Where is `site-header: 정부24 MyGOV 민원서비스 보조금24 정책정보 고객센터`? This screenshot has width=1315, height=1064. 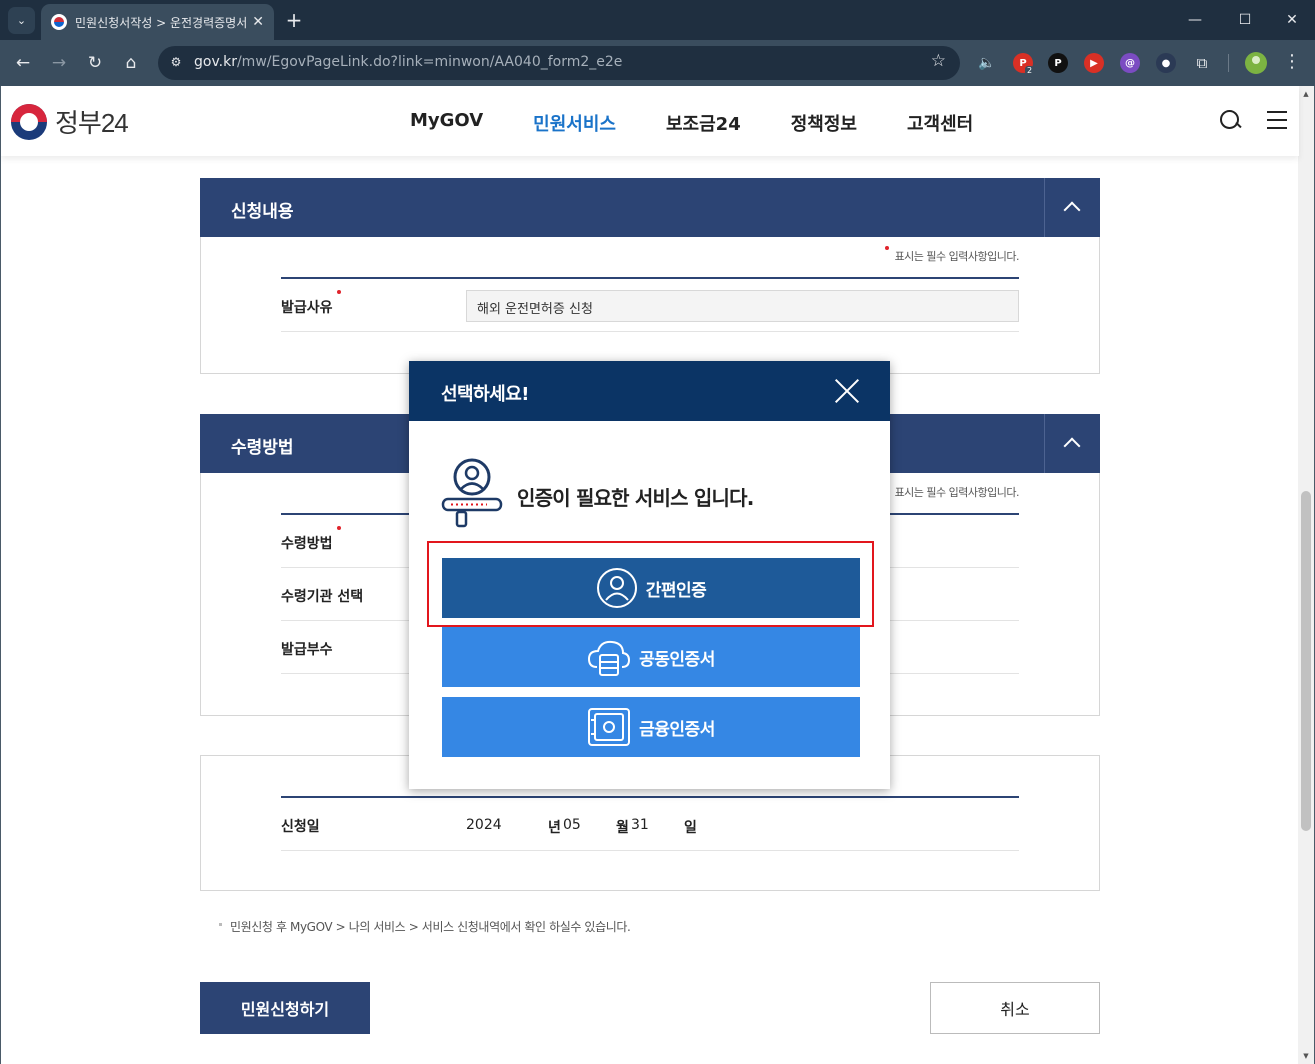 site-header: 정부24 MyGOV 민원서비스 보조금24 정책정보 고객센터 is located at coordinates (650, 121).